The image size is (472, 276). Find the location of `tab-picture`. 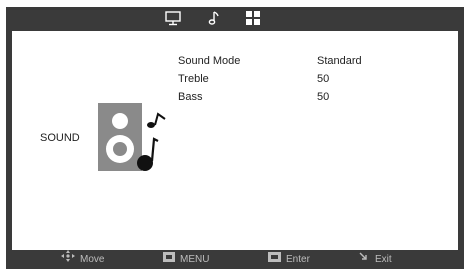

tab-picture is located at coordinates (173, 18).